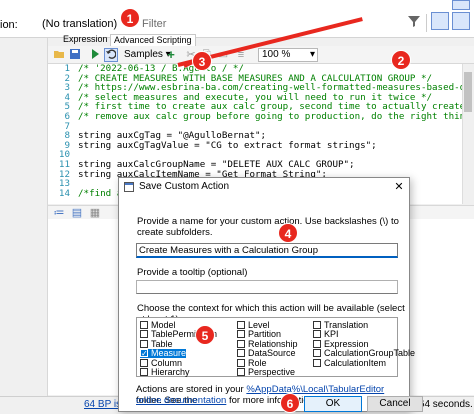  I want to click on run-icon, so click(95, 55).